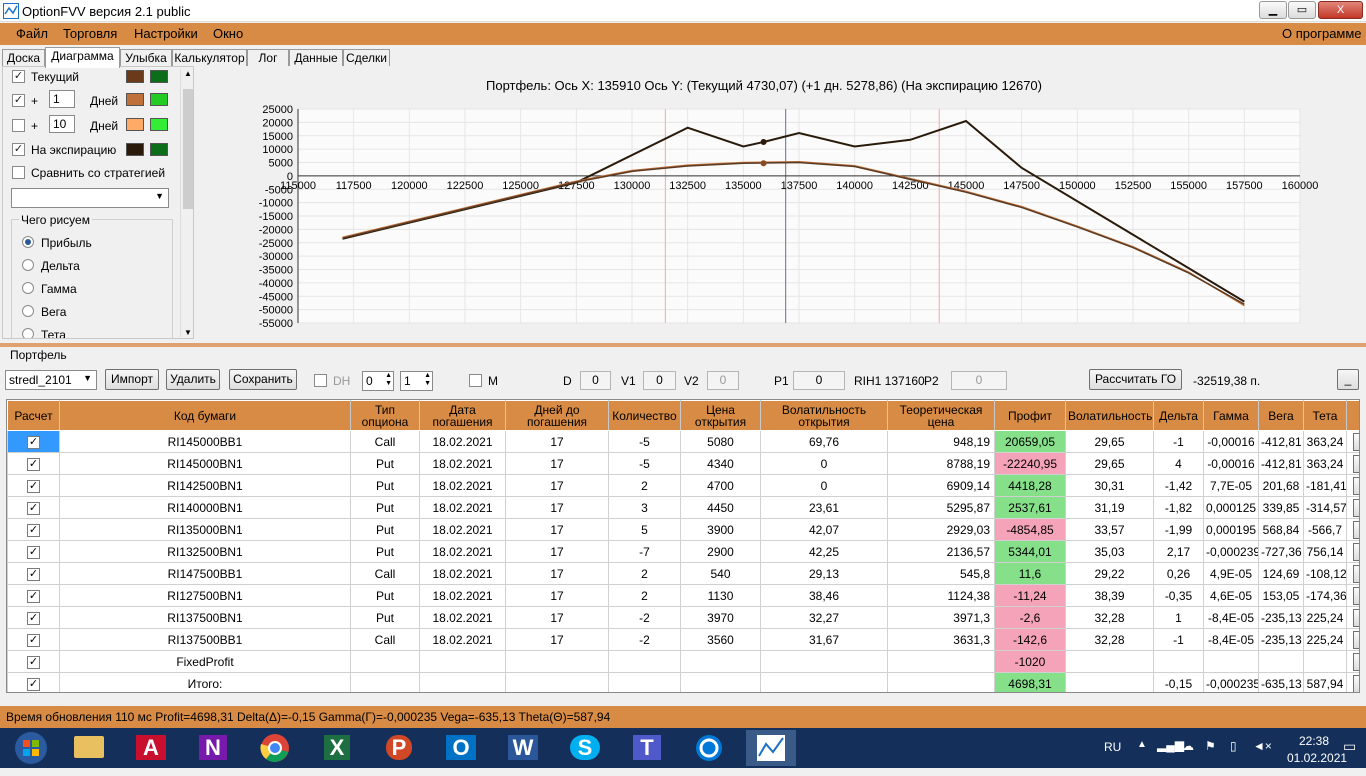  Describe the element at coordinates (461, 748) in the screenshot. I see `outlook-icon: O` at that location.